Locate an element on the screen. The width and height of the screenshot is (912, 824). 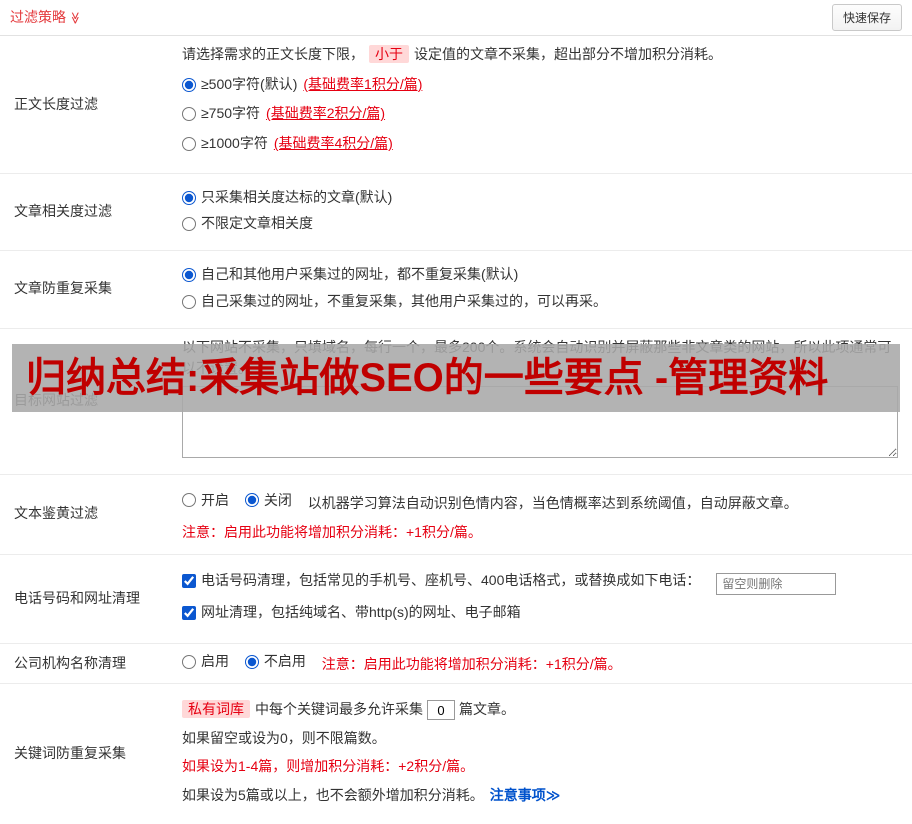
dedup-self-option: 自己采集过的网址，不重复采集，其他用户采集过的，可以再采。 is located at coordinates (540, 302).